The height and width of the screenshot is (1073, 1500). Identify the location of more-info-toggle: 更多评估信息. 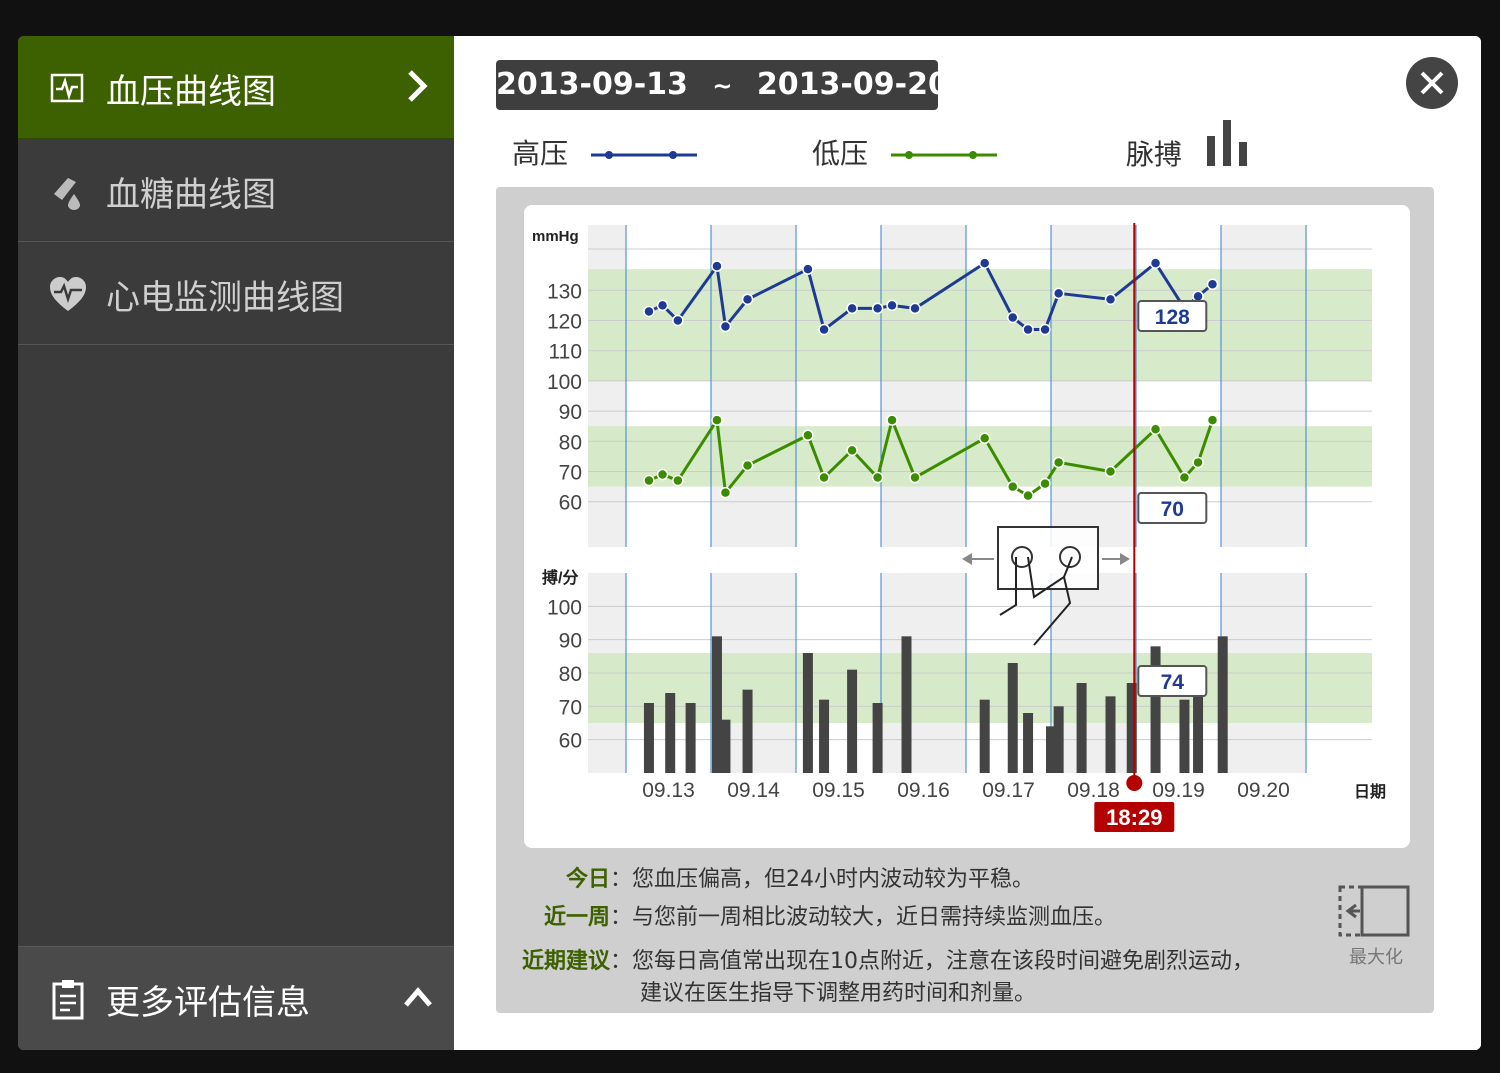
(236, 998).